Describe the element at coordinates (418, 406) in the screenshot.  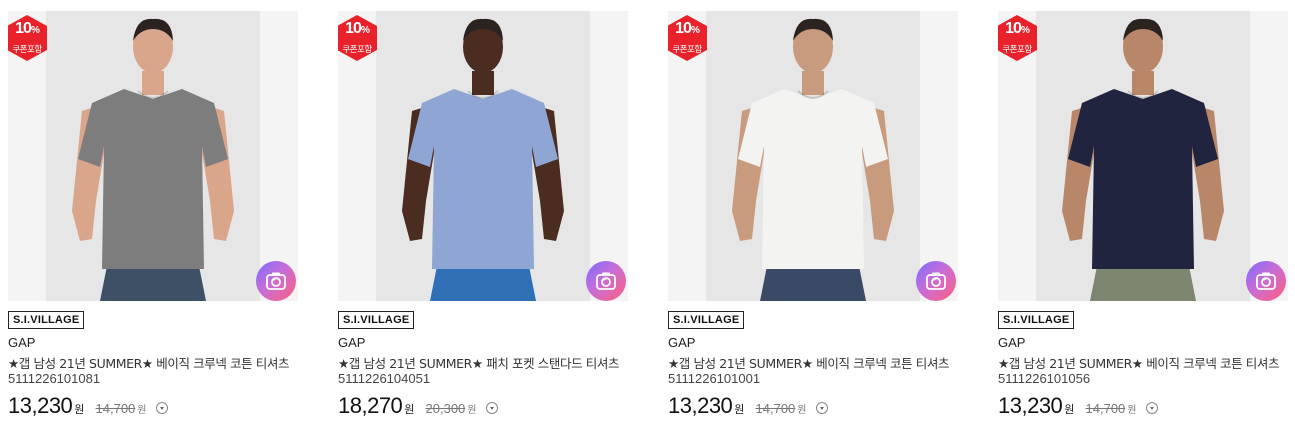
I see `price-row: 18,270 원 20,300 원` at that location.